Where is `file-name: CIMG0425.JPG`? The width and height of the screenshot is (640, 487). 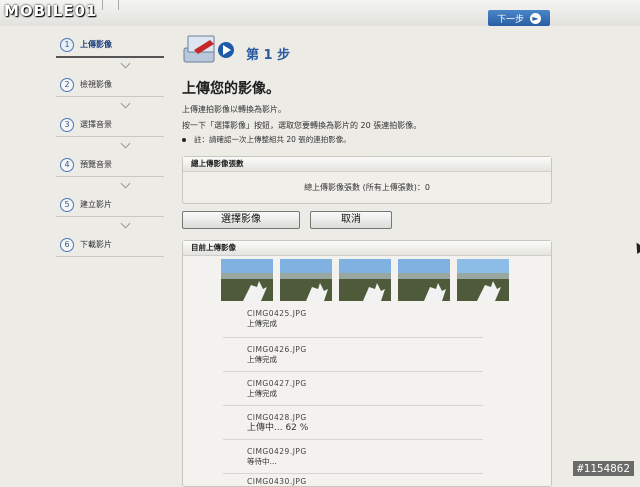
file-name: CIMG0425.JPG is located at coordinates (277, 313).